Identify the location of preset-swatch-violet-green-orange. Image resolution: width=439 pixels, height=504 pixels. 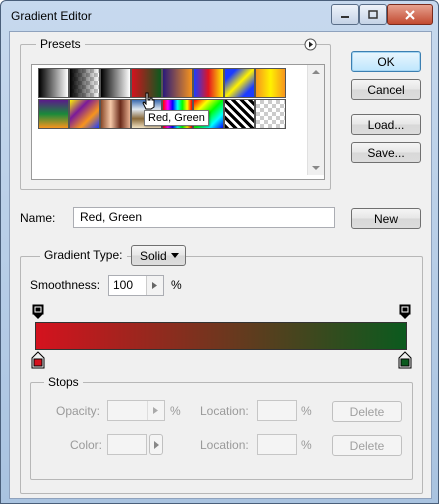
(53, 114).